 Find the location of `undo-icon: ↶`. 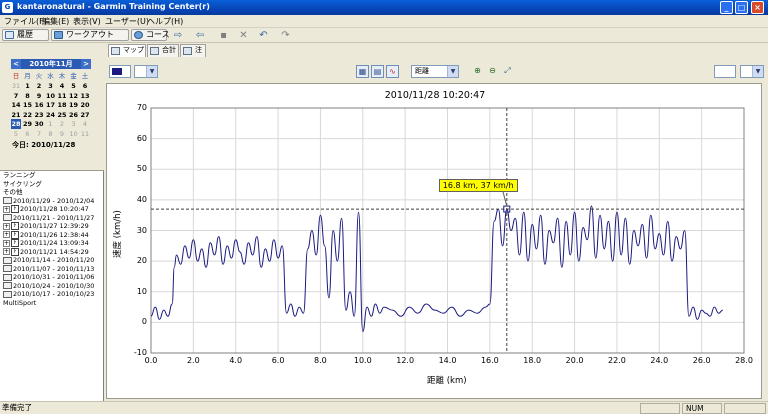

undo-icon: ↶ is located at coordinates (263, 35).